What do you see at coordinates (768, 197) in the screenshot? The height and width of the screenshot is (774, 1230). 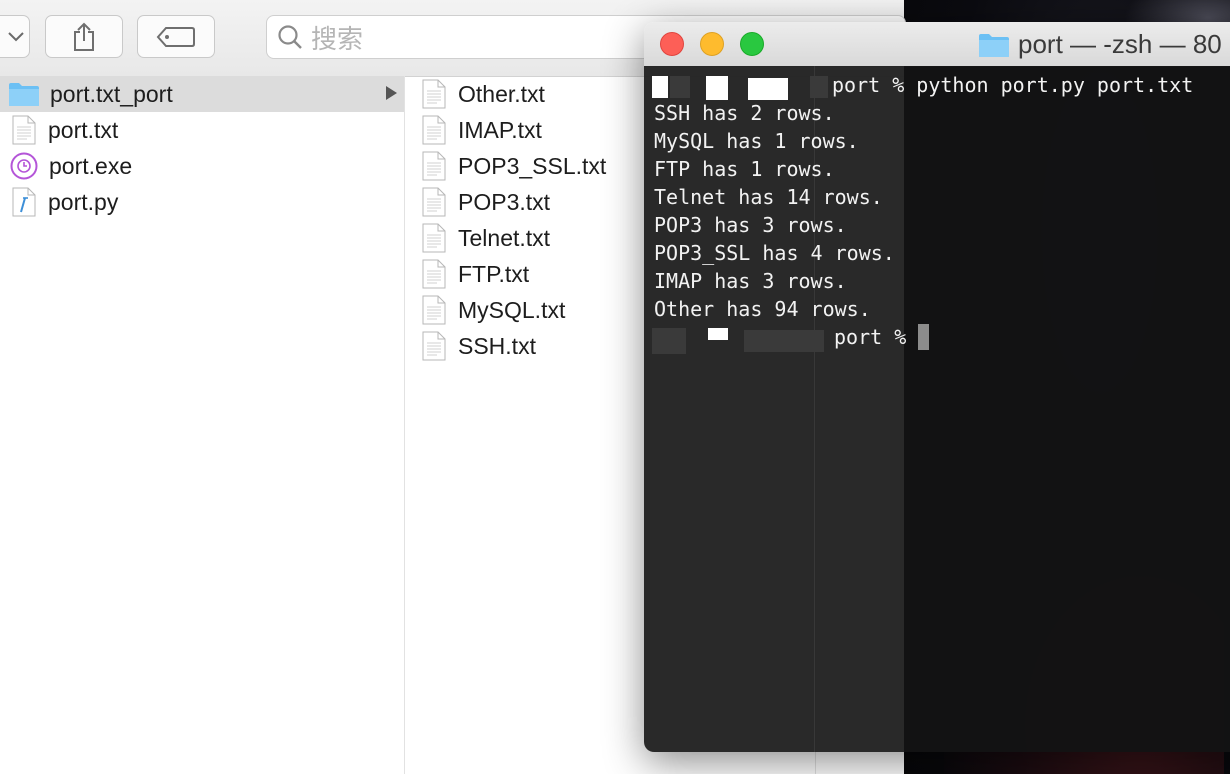 I see `output-line: Telnet has 14 rows.` at bounding box center [768, 197].